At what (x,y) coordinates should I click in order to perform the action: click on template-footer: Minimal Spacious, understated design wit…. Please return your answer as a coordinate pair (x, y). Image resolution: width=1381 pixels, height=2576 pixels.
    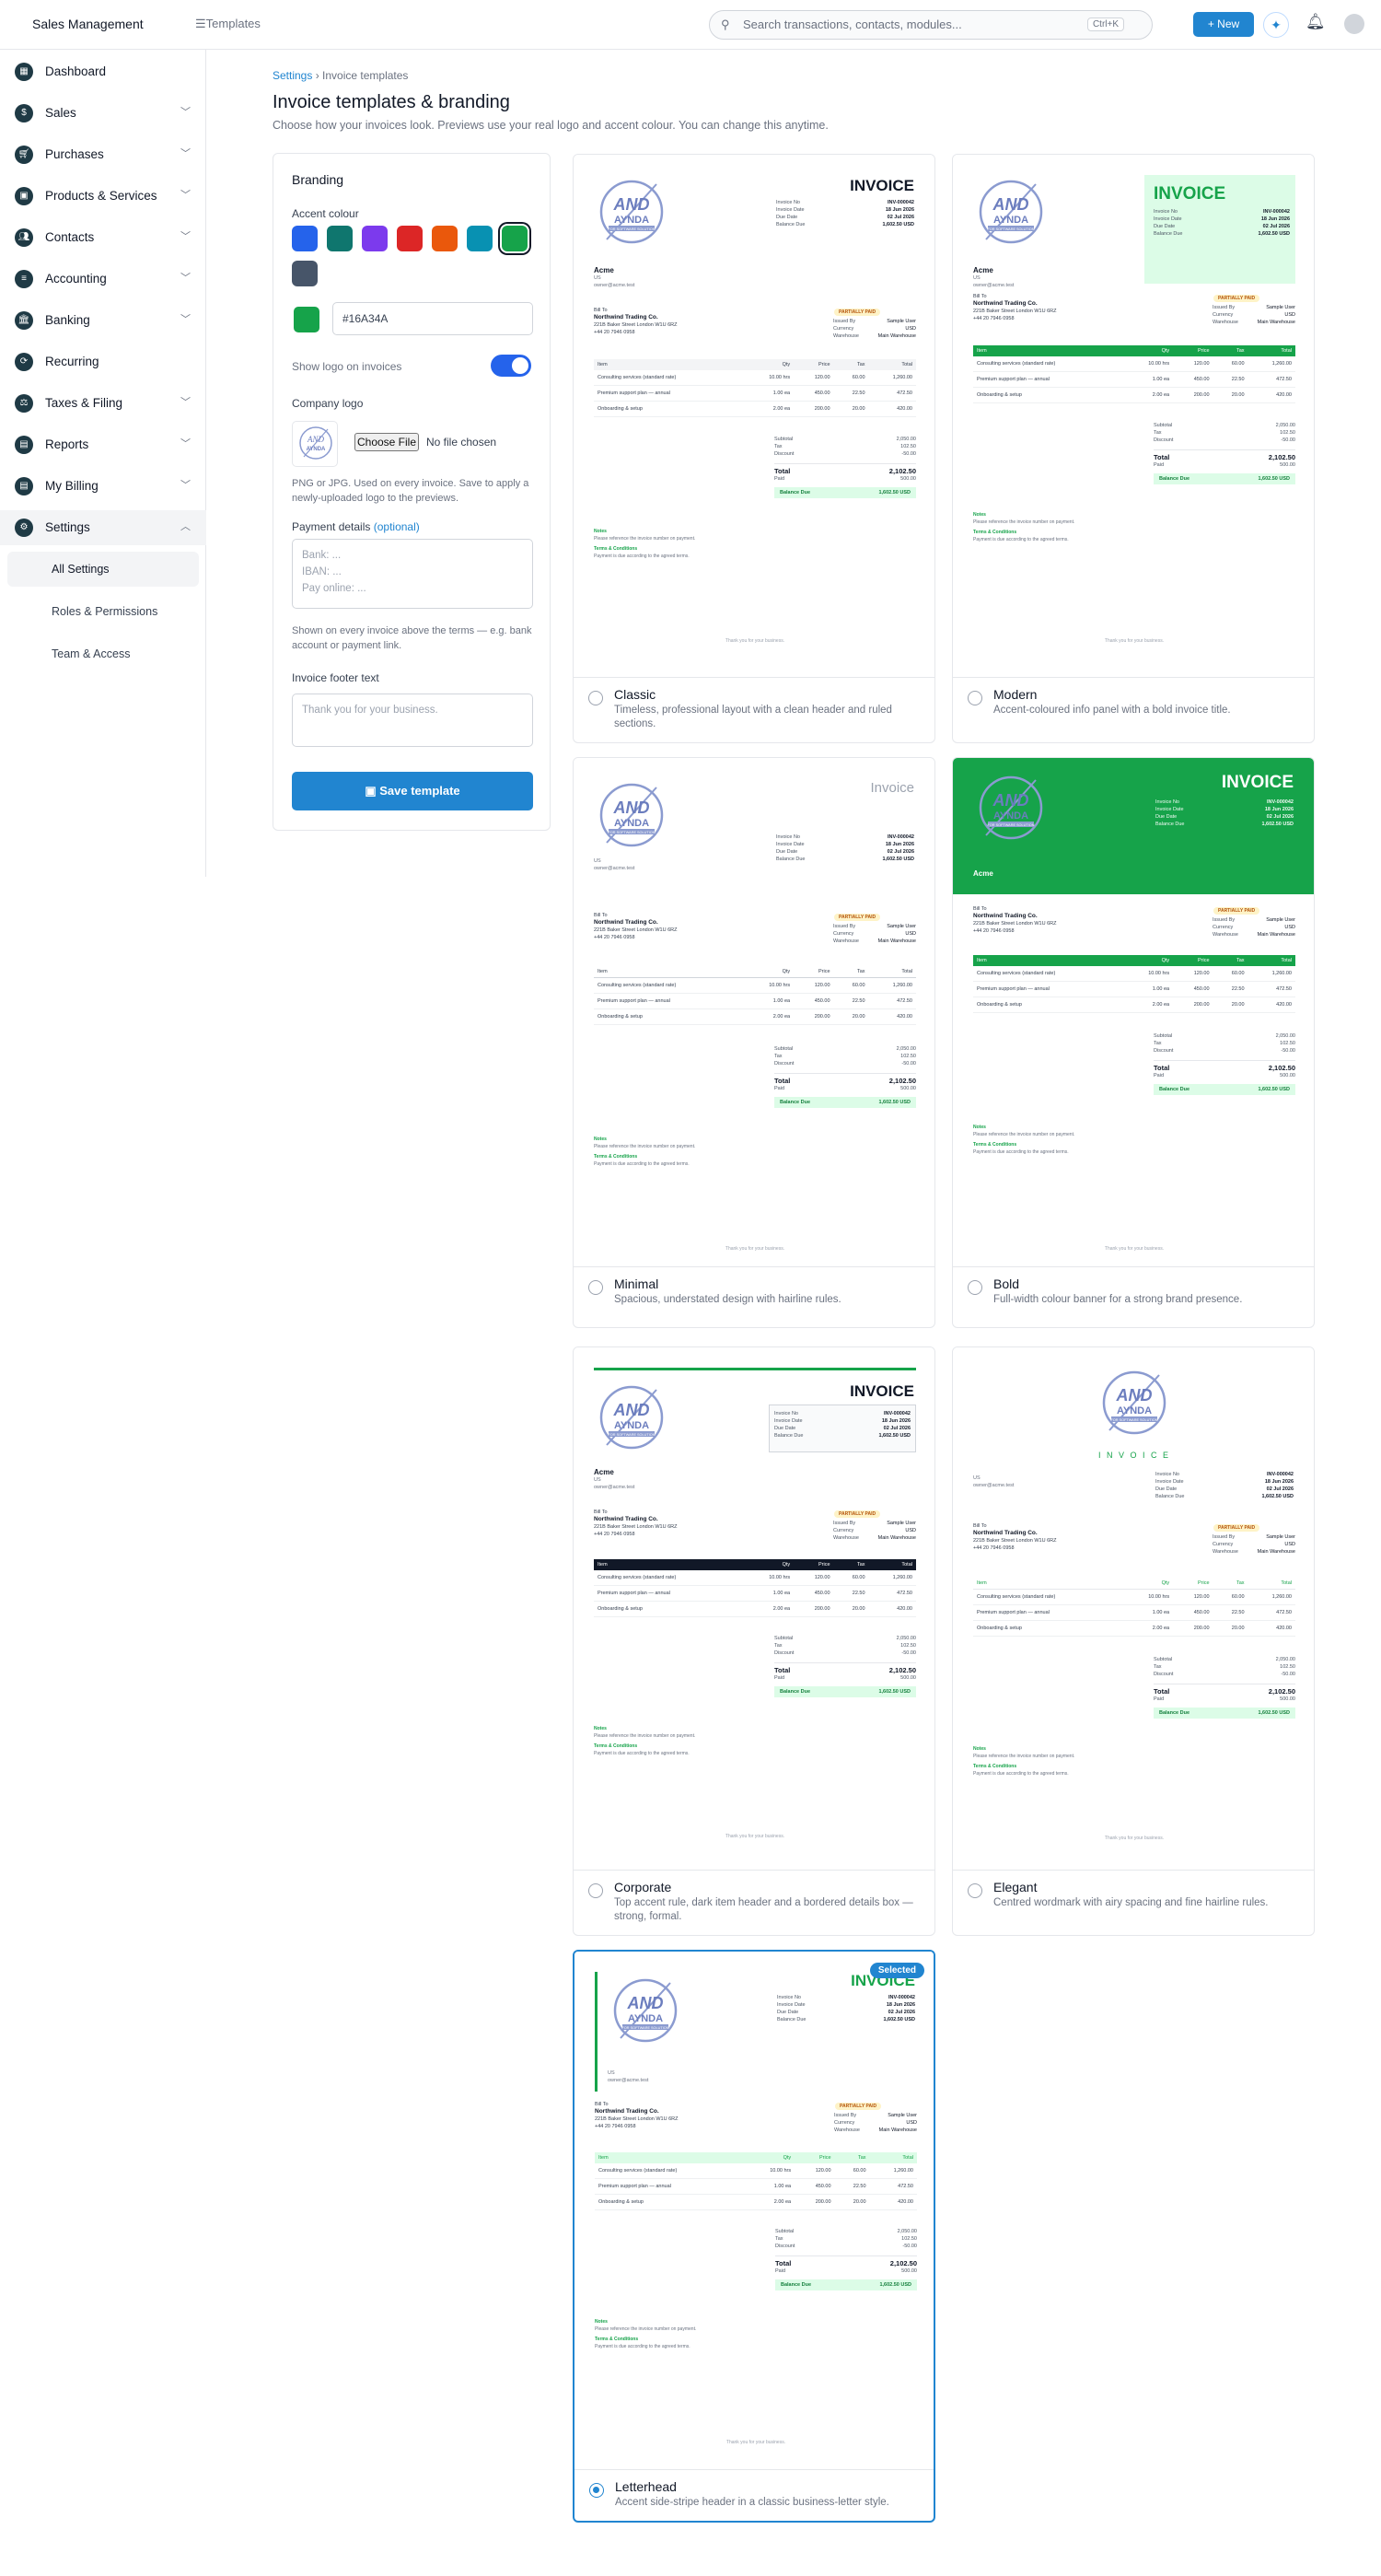
    Looking at the image, I should click on (754, 1294).